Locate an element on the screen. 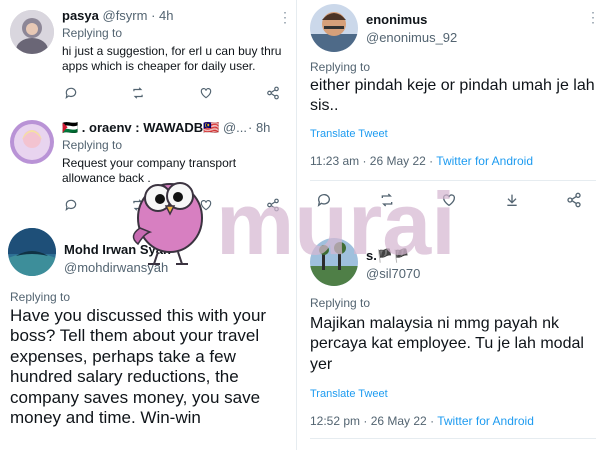  bird-mascot-icon is located at coordinates (167, 223).